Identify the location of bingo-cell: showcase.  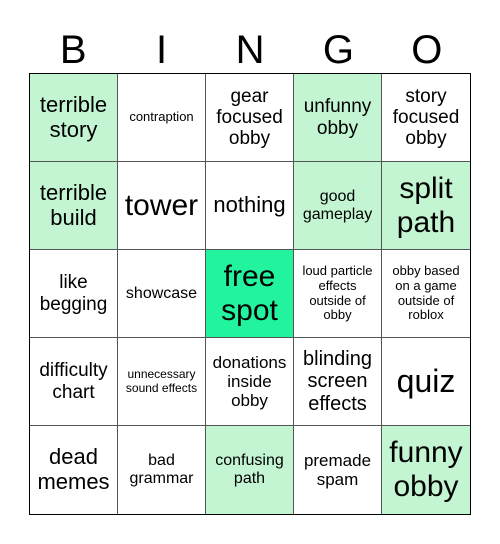
(162, 294).